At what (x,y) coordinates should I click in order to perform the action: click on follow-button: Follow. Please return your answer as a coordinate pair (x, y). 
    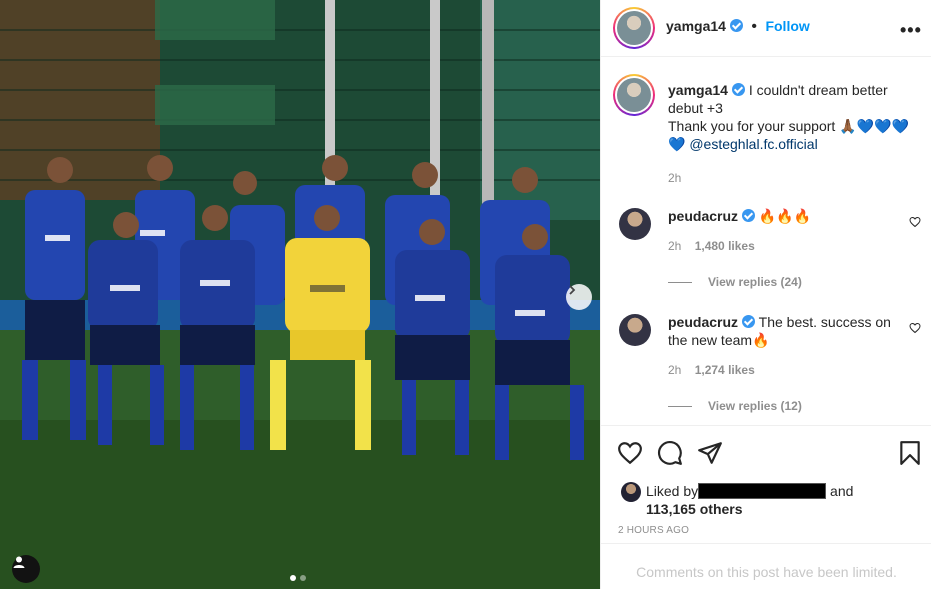
    Looking at the image, I should click on (787, 26).